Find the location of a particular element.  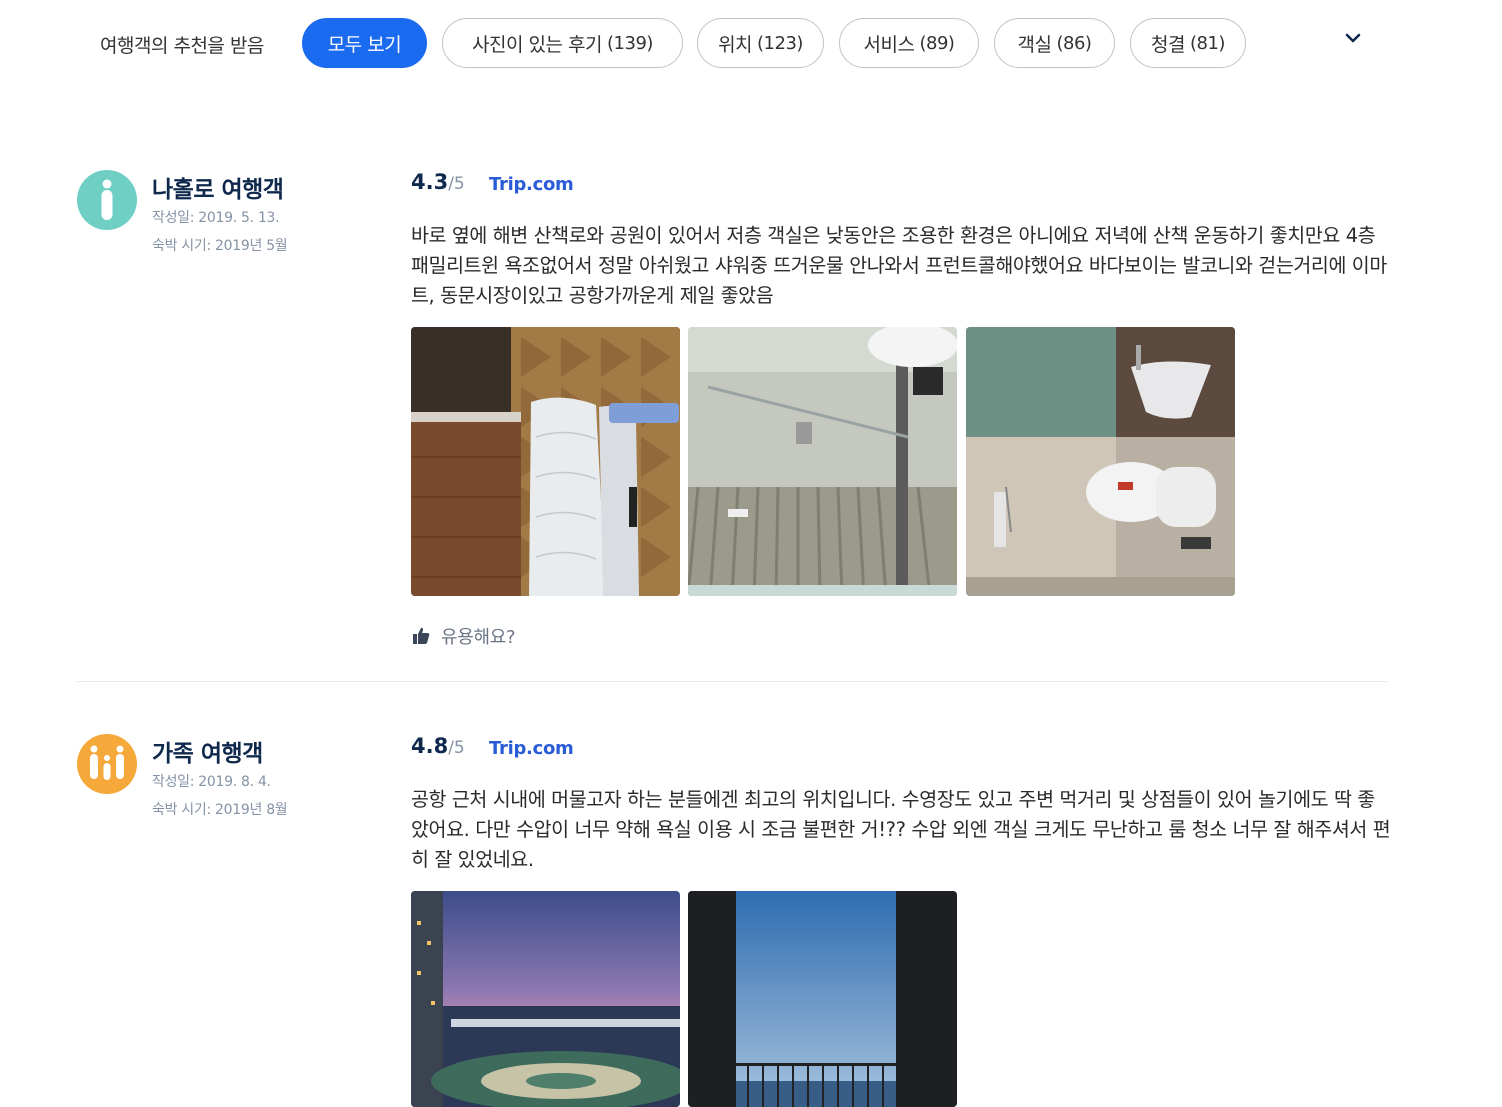

filter-chip-label: 서비스 is located at coordinates (889, 44).